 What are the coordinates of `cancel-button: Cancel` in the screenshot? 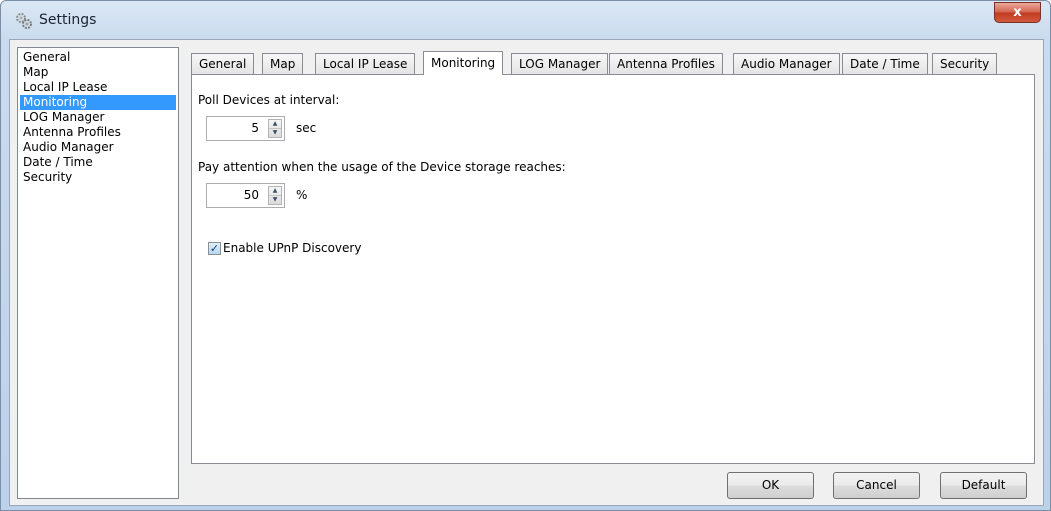 It's located at (876, 485).